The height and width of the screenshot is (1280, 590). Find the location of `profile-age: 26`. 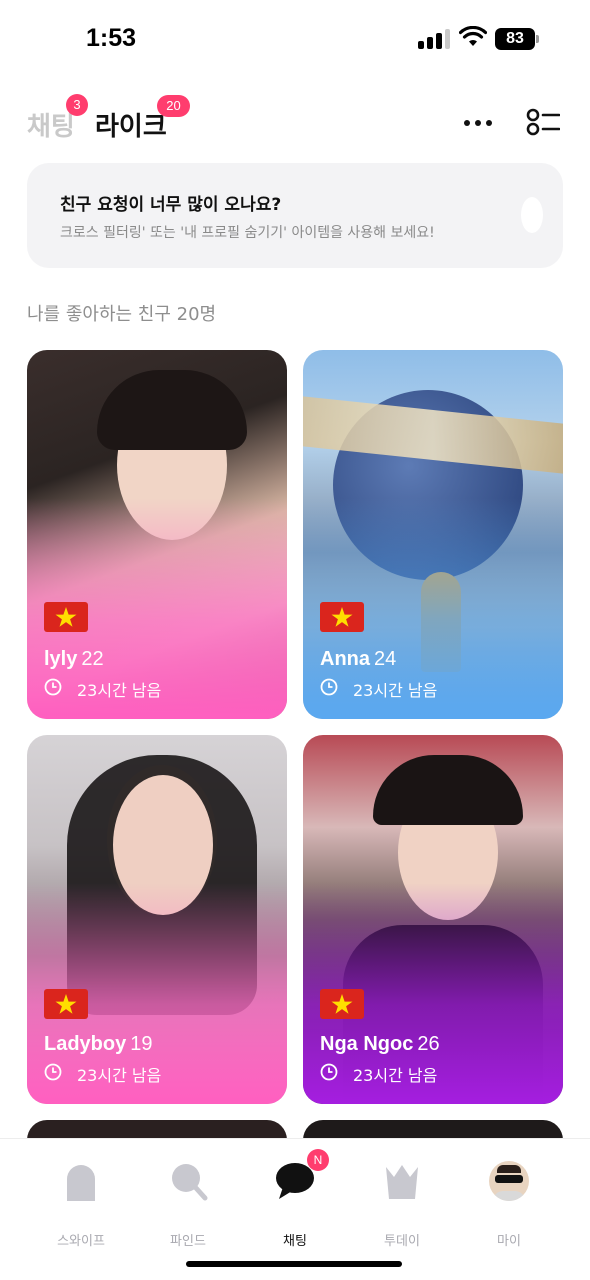

profile-age: 26 is located at coordinates (428, 1044).